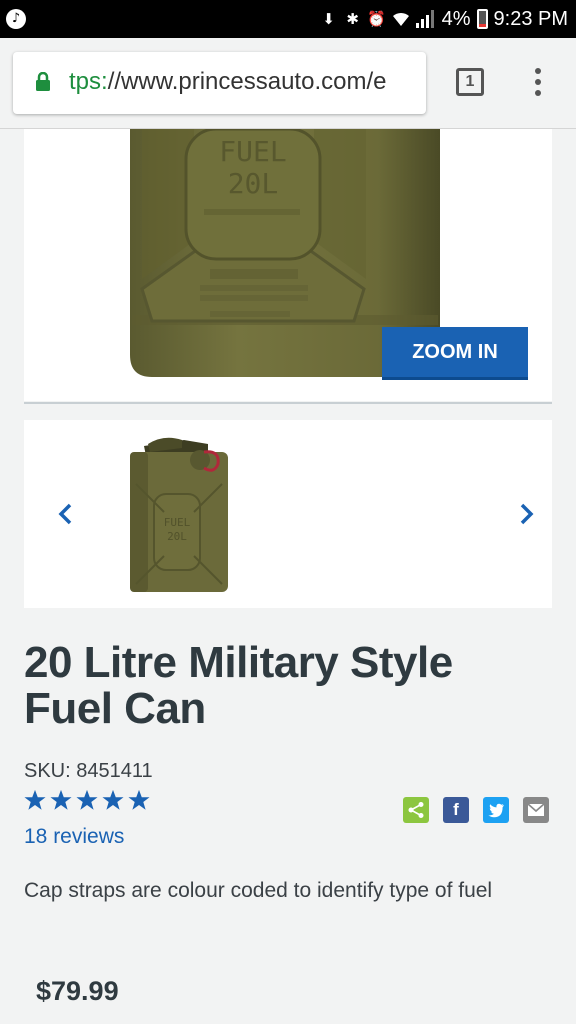 This screenshot has width=576, height=1024. What do you see at coordinates (253, 183) in the screenshot?
I see `can-capacity-text: 20L` at bounding box center [253, 183].